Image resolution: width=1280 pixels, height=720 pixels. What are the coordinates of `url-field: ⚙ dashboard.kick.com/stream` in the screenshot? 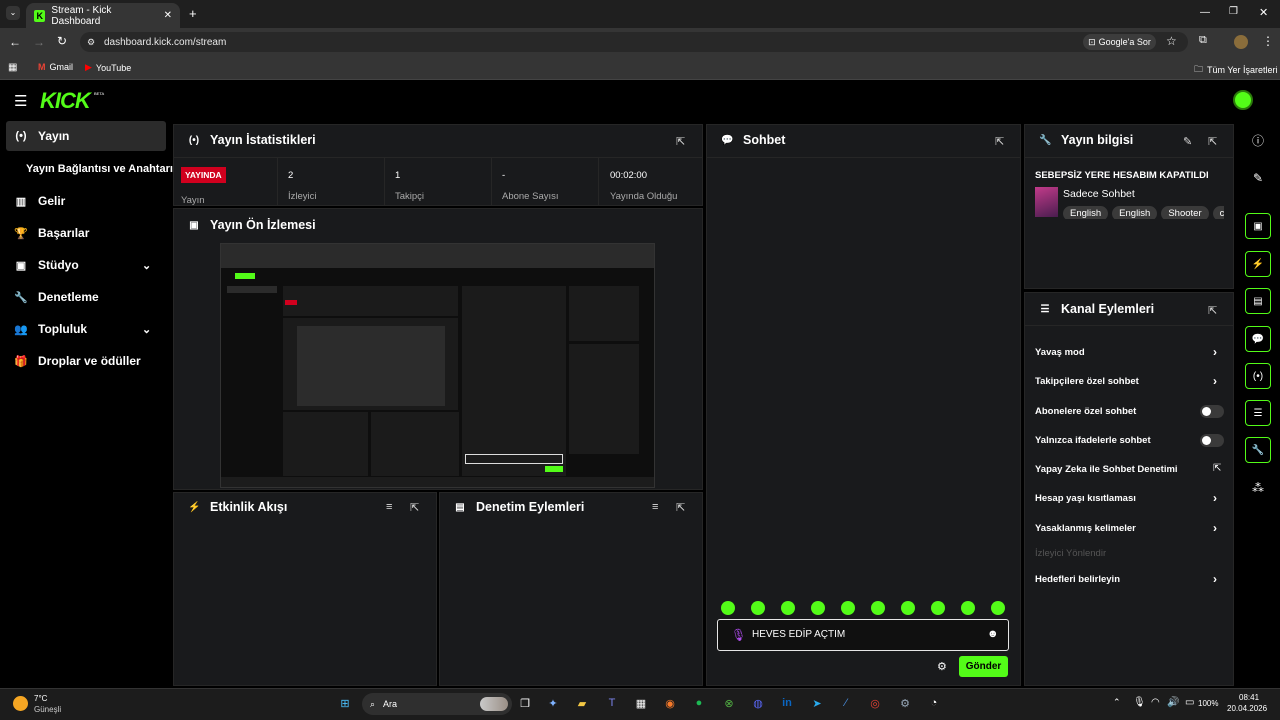 It's located at (634, 42).